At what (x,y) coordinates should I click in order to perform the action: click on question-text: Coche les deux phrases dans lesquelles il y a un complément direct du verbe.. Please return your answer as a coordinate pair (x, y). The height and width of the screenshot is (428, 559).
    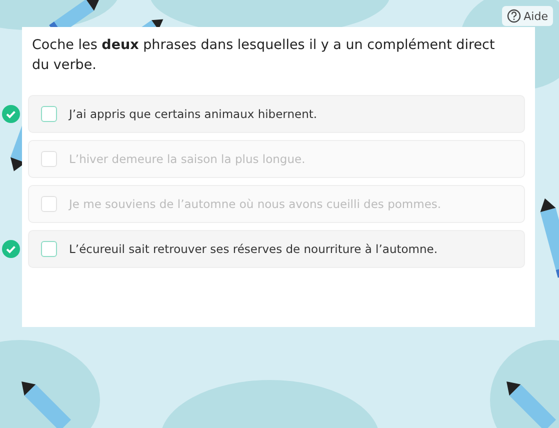
    Looking at the image, I should click on (264, 55).